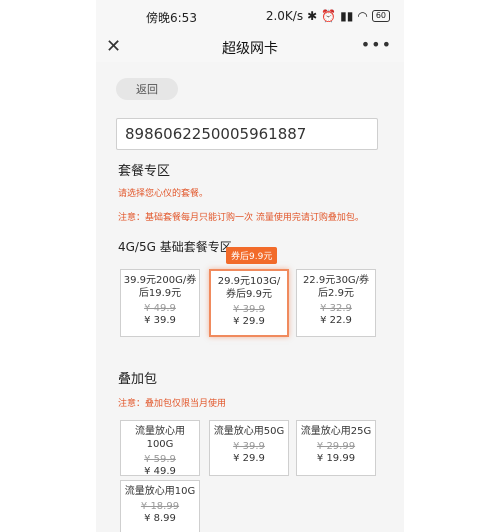 The height and width of the screenshot is (532, 500). I want to click on package-section-title: 套餐专区, so click(144, 171).